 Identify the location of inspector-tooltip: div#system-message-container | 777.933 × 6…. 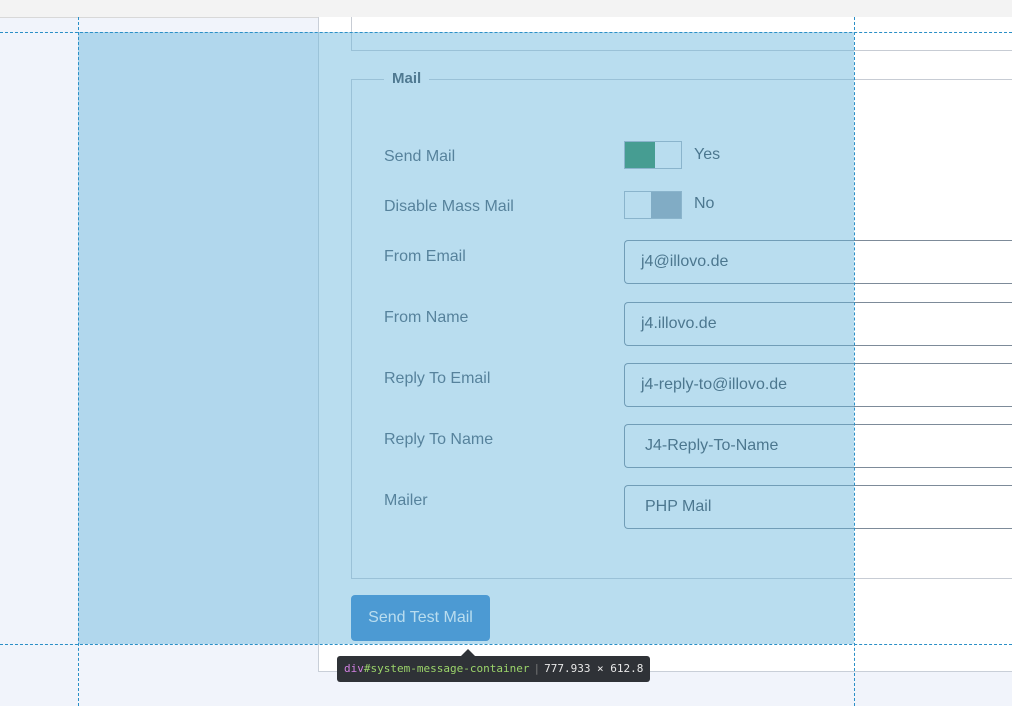
(494, 669).